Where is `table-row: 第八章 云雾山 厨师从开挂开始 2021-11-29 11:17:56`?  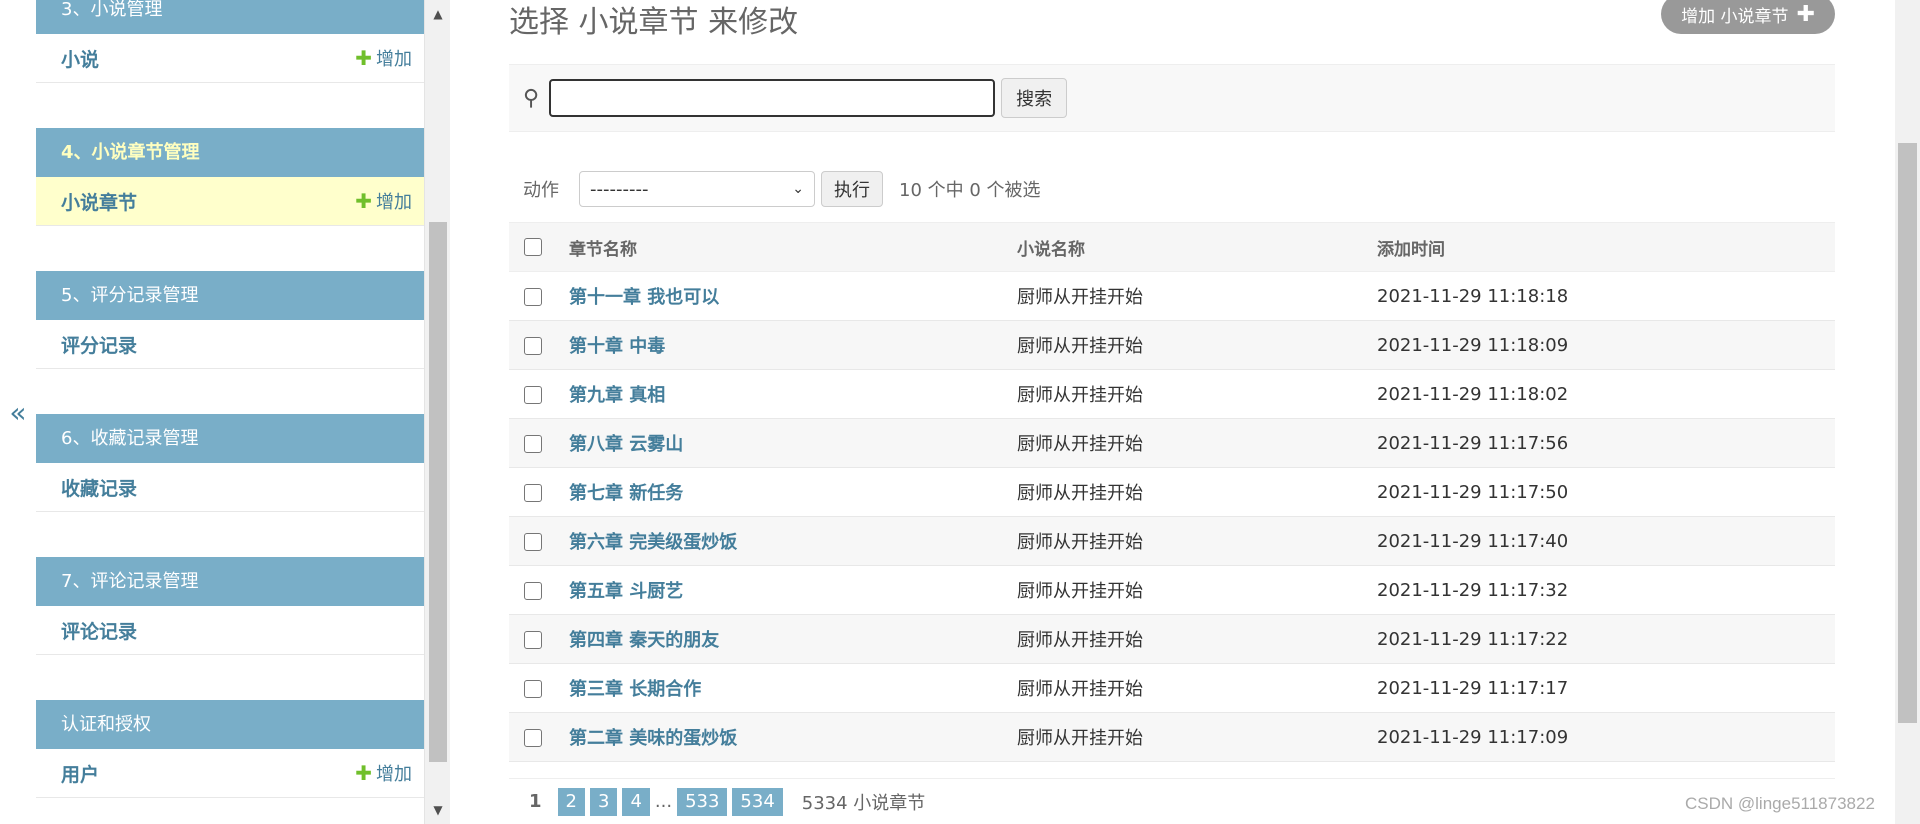
table-row: 第八章 云雾山 厨师从开挂开始 2021-11-29 11:17:56 is located at coordinates (1172, 443).